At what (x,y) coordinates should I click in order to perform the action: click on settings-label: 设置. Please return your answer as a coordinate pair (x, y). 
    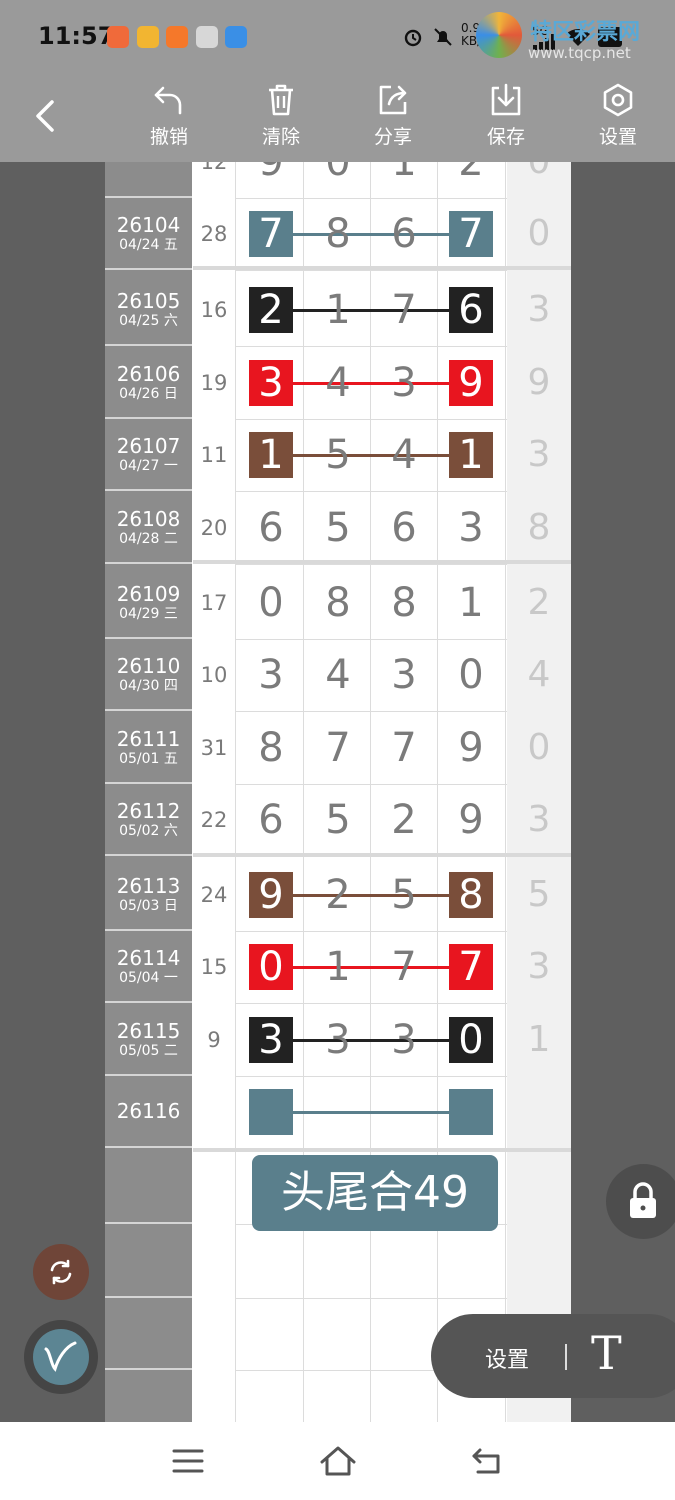
    Looking at the image, I should click on (617, 137).